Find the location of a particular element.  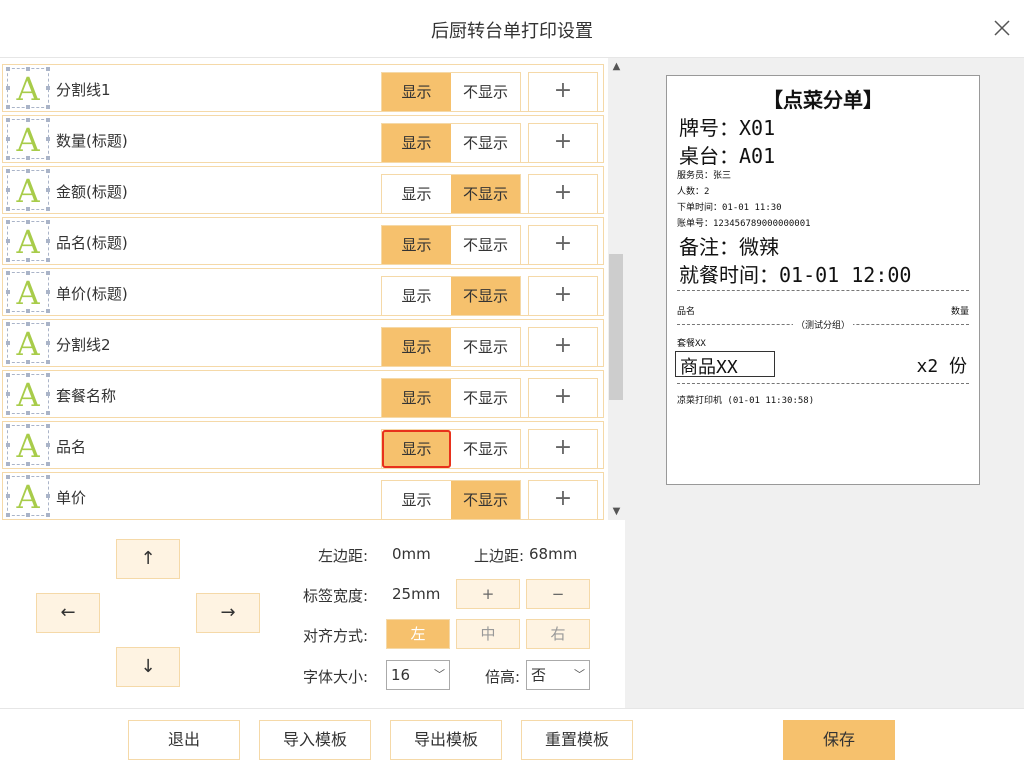

receipt-col-qty: 数量 is located at coordinates (959, 312).